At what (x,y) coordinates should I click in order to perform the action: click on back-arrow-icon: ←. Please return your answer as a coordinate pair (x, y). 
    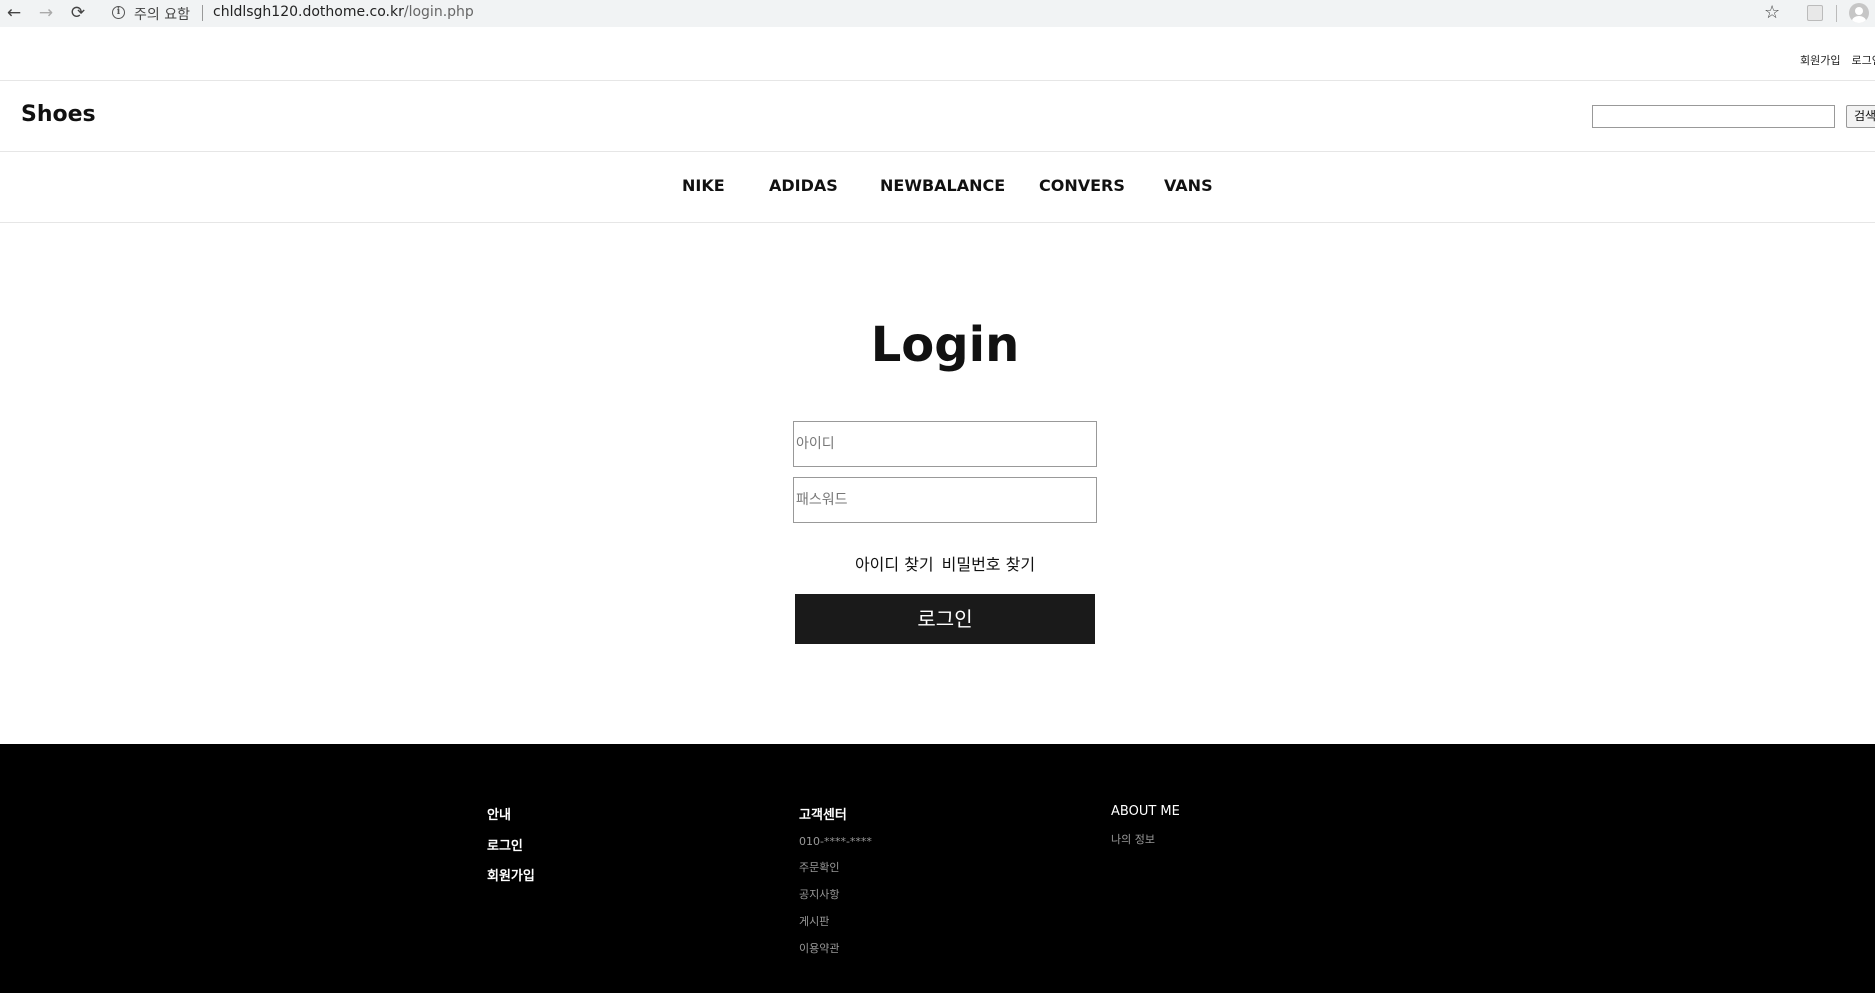
    Looking at the image, I should click on (14, 13).